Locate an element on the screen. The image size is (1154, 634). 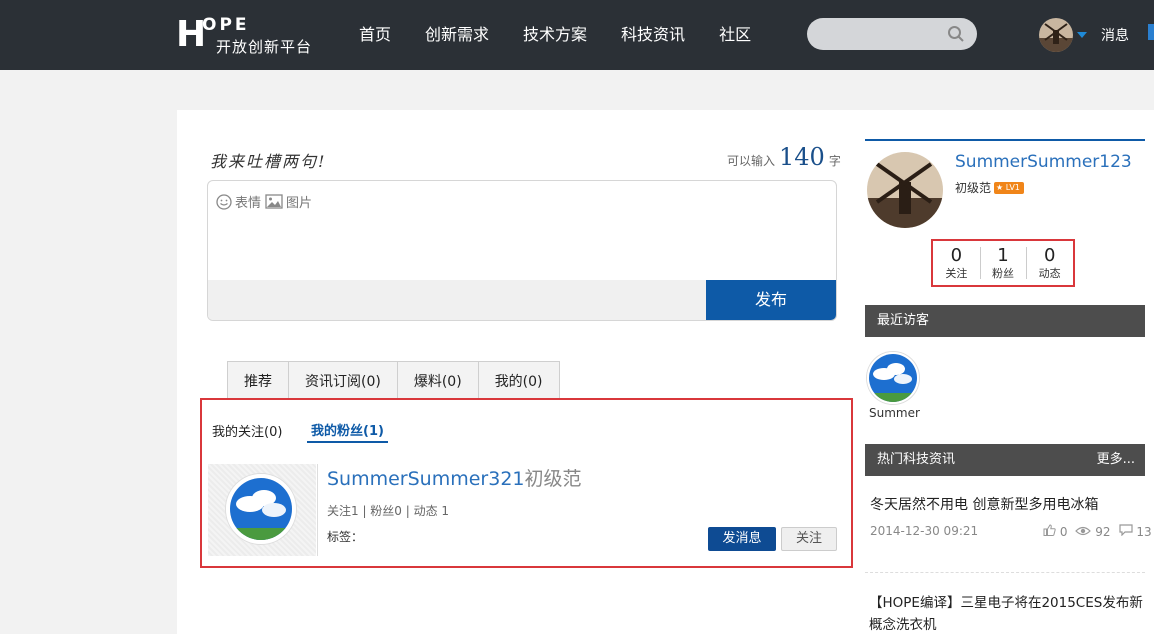
main-nav: 首页 创新需求 技术方案 科技资讯 社区 is located at coordinates (555, 35).